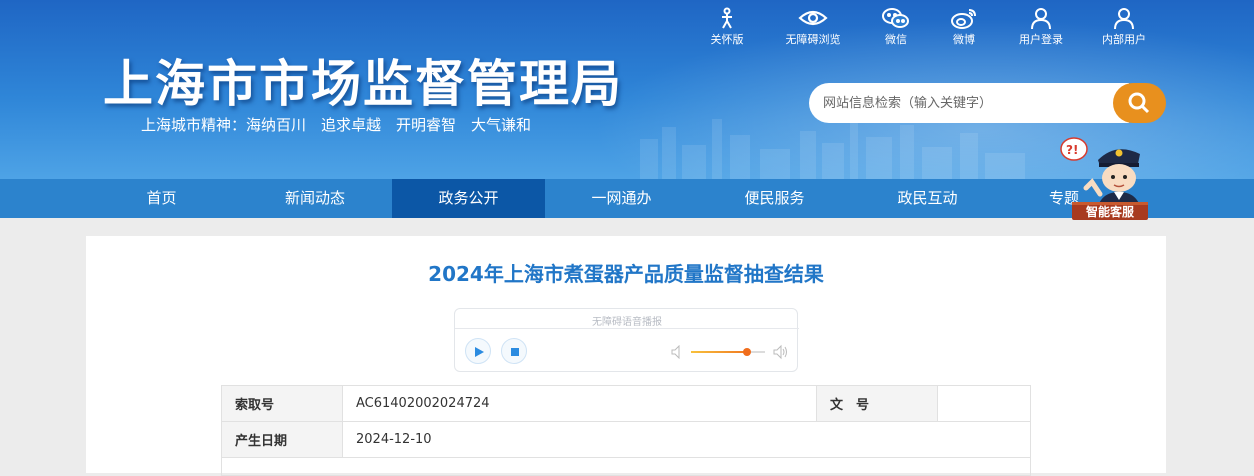  I want to click on play-icon, so click(479, 352).